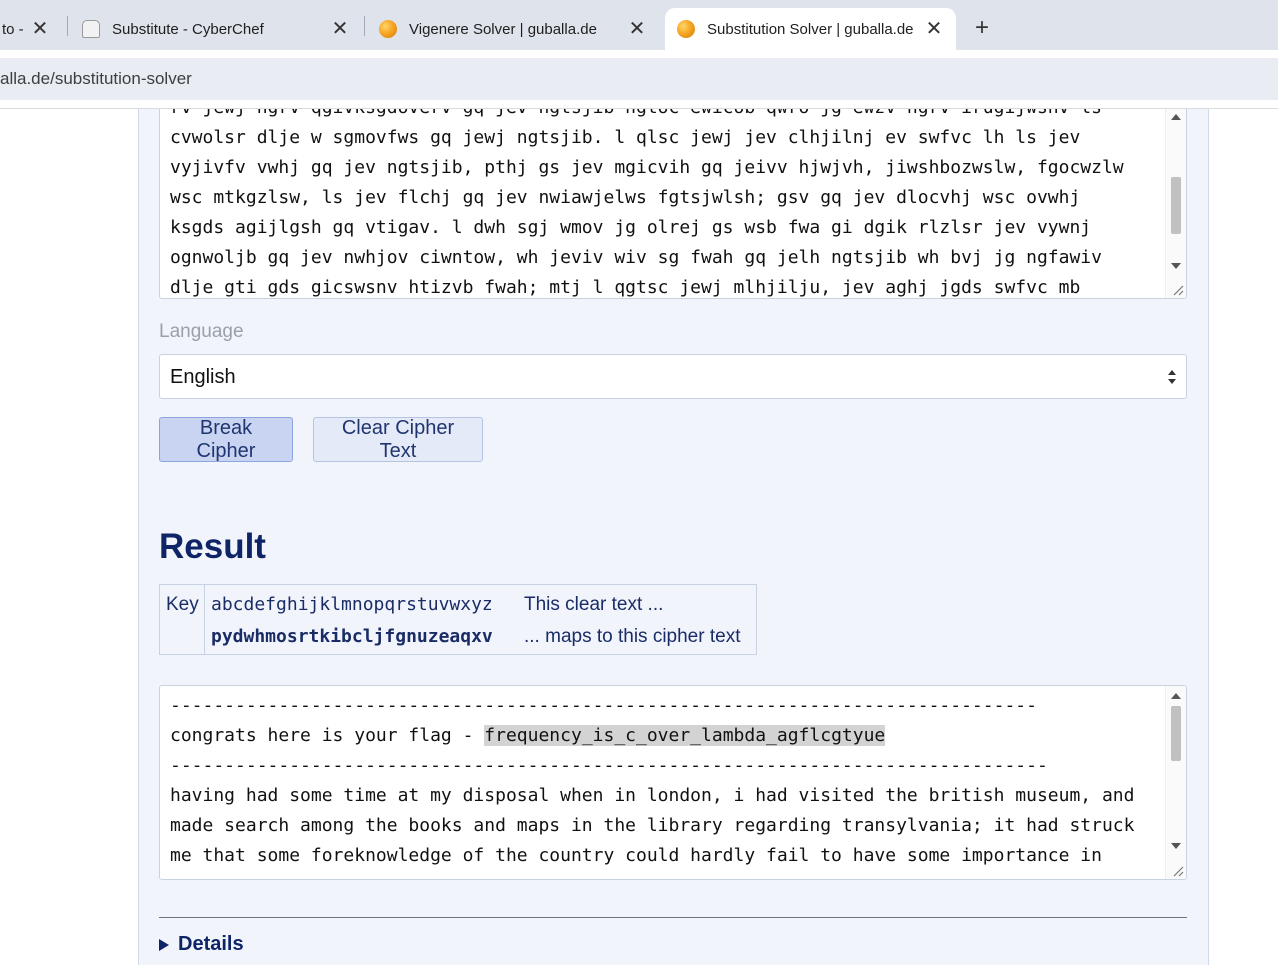  What do you see at coordinates (226, 439) in the screenshot?
I see `break-cipher-button: Break Cipher` at bounding box center [226, 439].